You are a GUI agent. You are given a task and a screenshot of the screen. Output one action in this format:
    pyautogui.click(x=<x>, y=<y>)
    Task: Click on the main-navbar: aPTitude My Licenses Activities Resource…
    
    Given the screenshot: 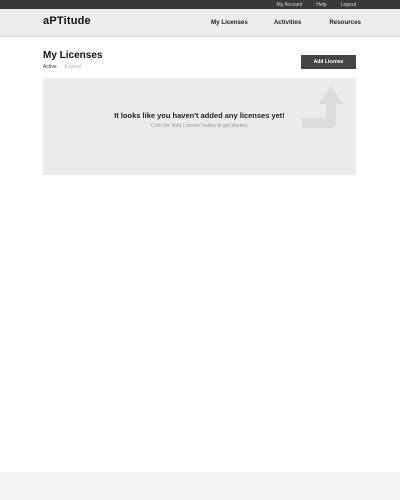 What is the action you would take?
    pyautogui.click(x=200, y=23)
    